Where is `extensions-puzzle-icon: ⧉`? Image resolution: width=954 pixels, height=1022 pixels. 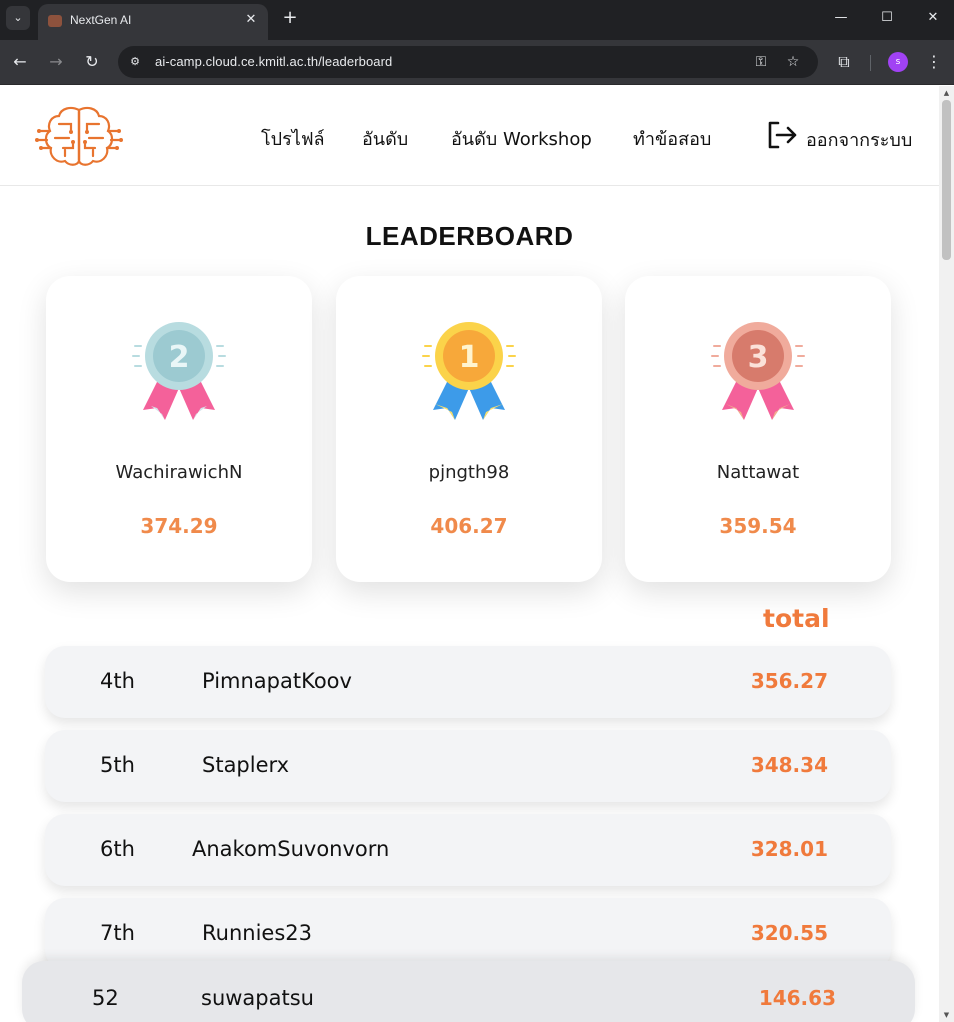 extensions-puzzle-icon: ⧉ is located at coordinates (844, 62).